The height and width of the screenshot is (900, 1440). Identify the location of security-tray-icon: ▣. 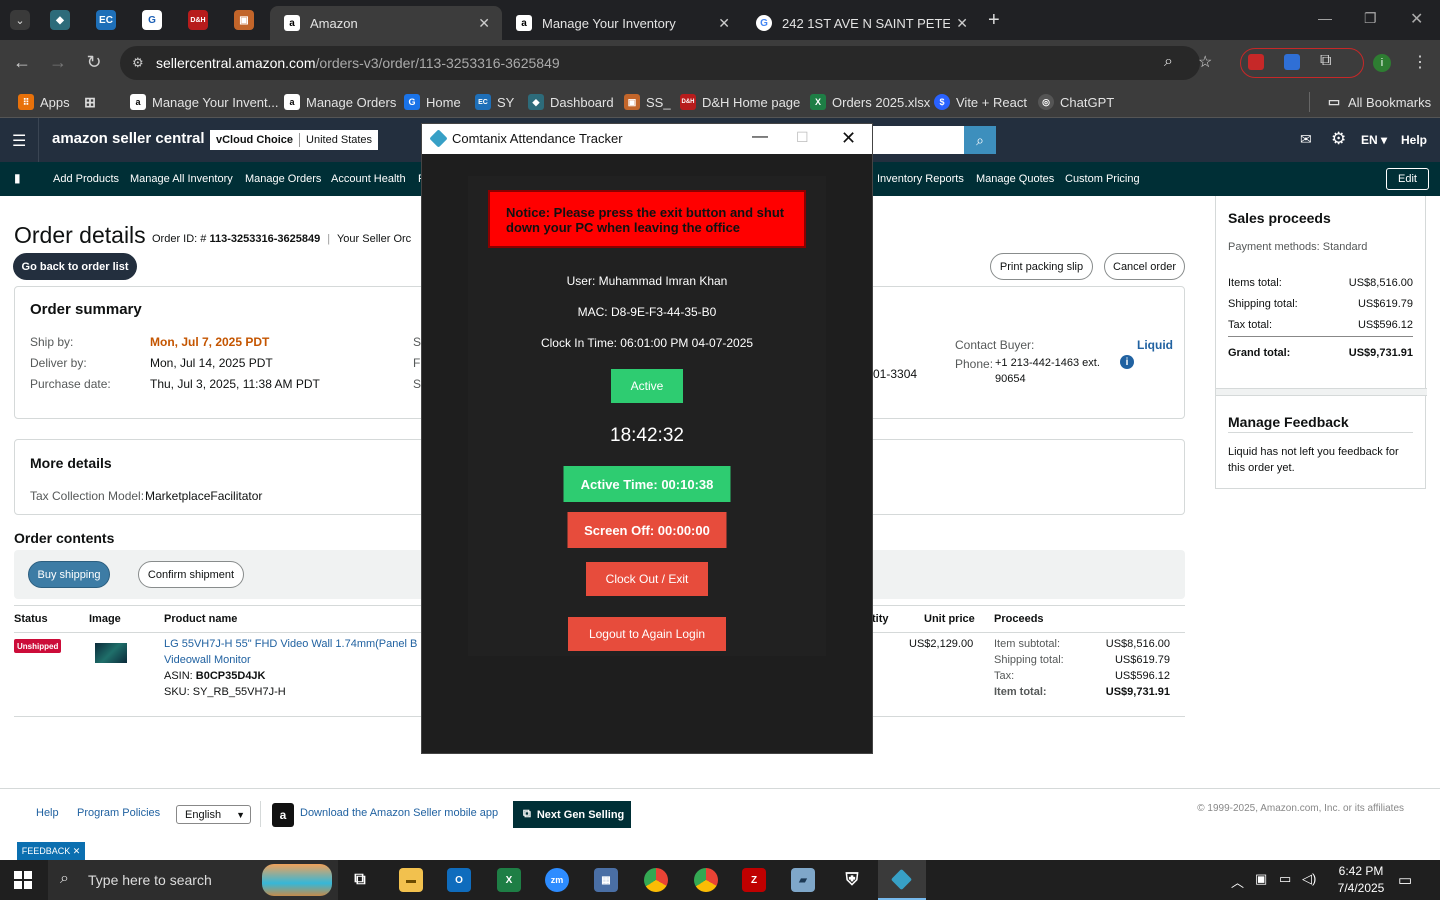
(1261, 879).